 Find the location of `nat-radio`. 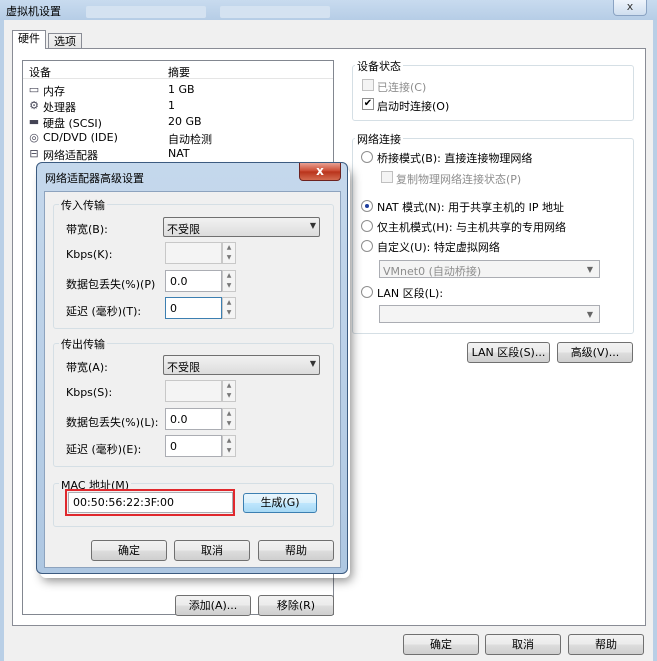

nat-radio is located at coordinates (367, 206).